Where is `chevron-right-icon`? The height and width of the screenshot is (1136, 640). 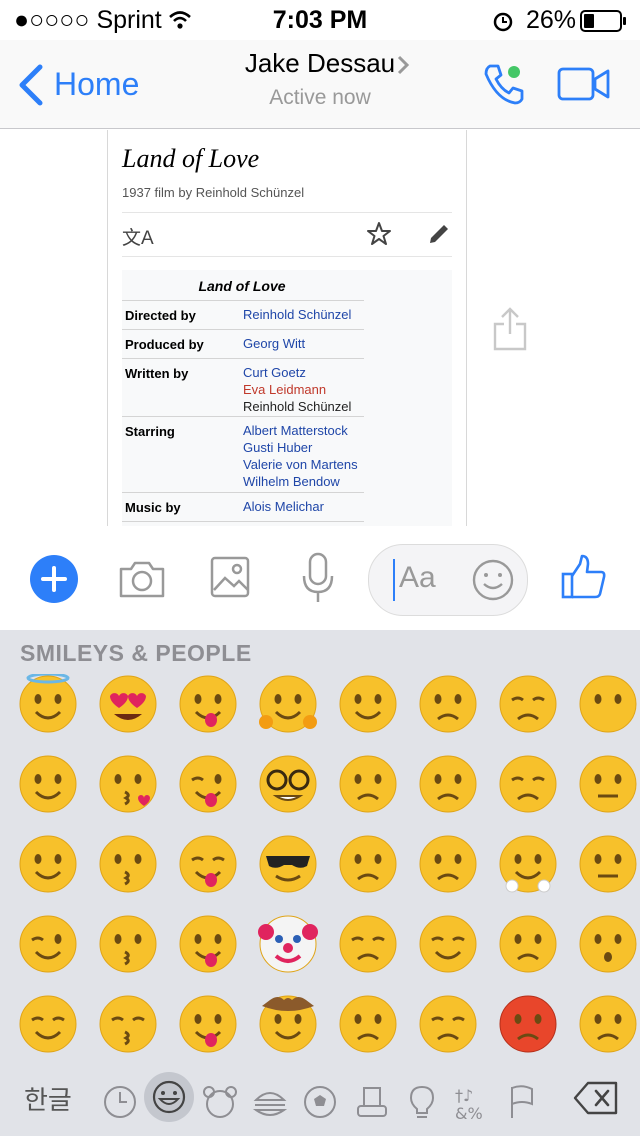 chevron-right-icon is located at coordinates (403, 65).